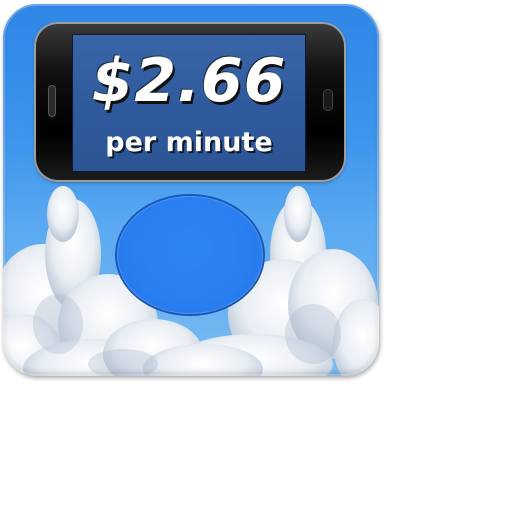 The image size is (512, 512). I want to click on phone-screen: $2.66 per minute, so click(189, 103).